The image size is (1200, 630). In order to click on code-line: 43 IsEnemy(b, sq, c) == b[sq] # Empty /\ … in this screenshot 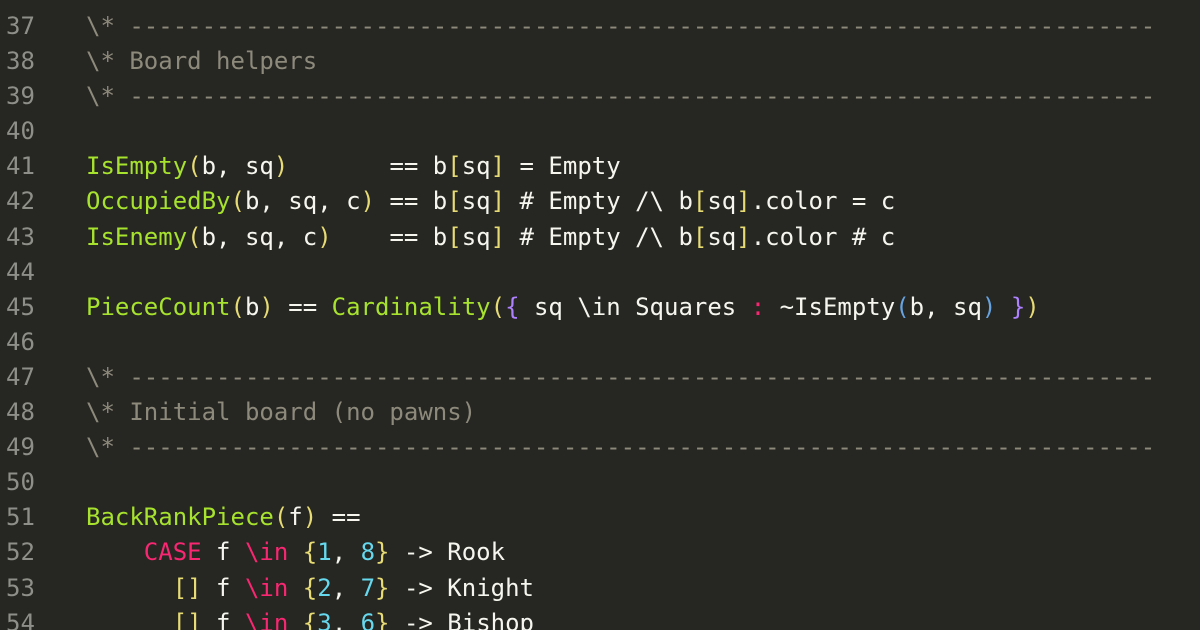, I will do `click(600, 237)`.